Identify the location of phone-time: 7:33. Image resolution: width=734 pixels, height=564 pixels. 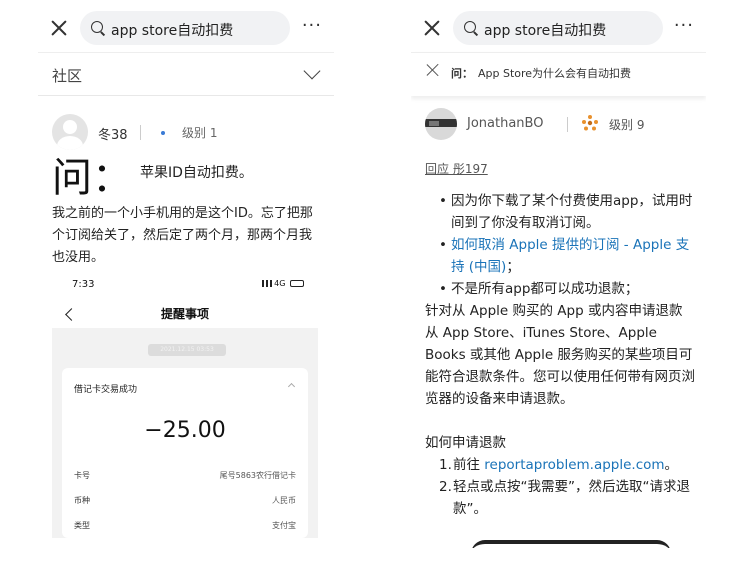
(83, 284).